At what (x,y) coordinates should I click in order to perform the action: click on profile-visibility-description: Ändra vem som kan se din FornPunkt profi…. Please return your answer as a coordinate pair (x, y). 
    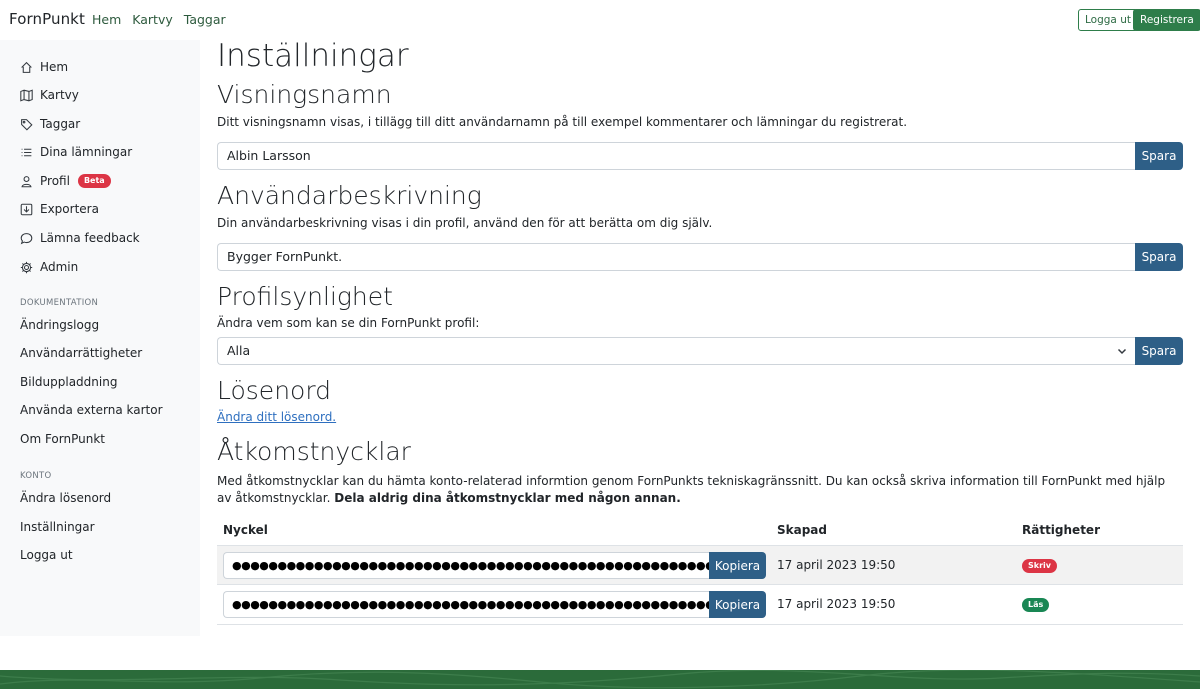
    Looking at the image, I should click on (348, 323).